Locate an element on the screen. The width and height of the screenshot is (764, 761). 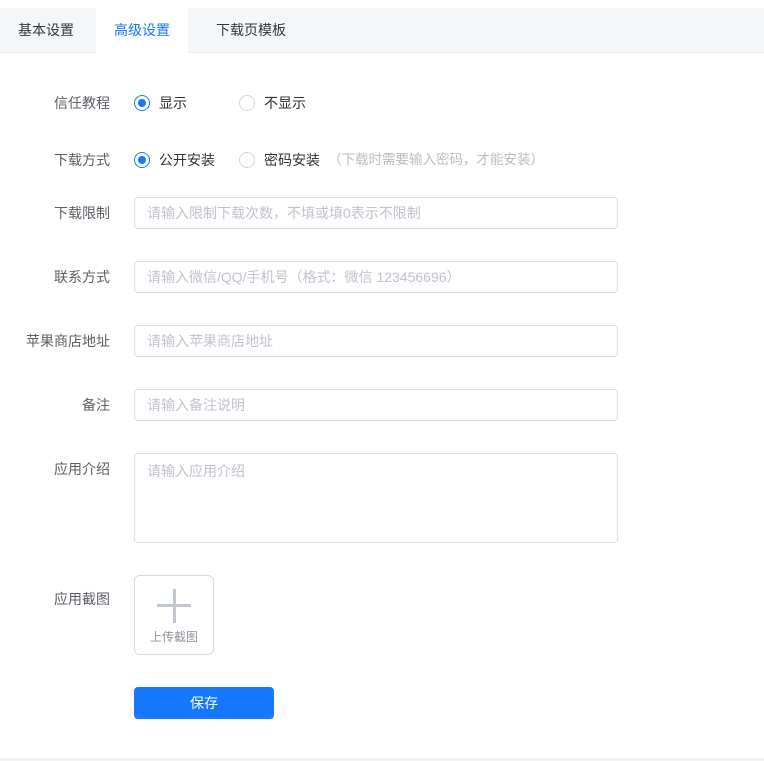
app-intro-row: 应用介绍 is located at coordinates (382, 498).